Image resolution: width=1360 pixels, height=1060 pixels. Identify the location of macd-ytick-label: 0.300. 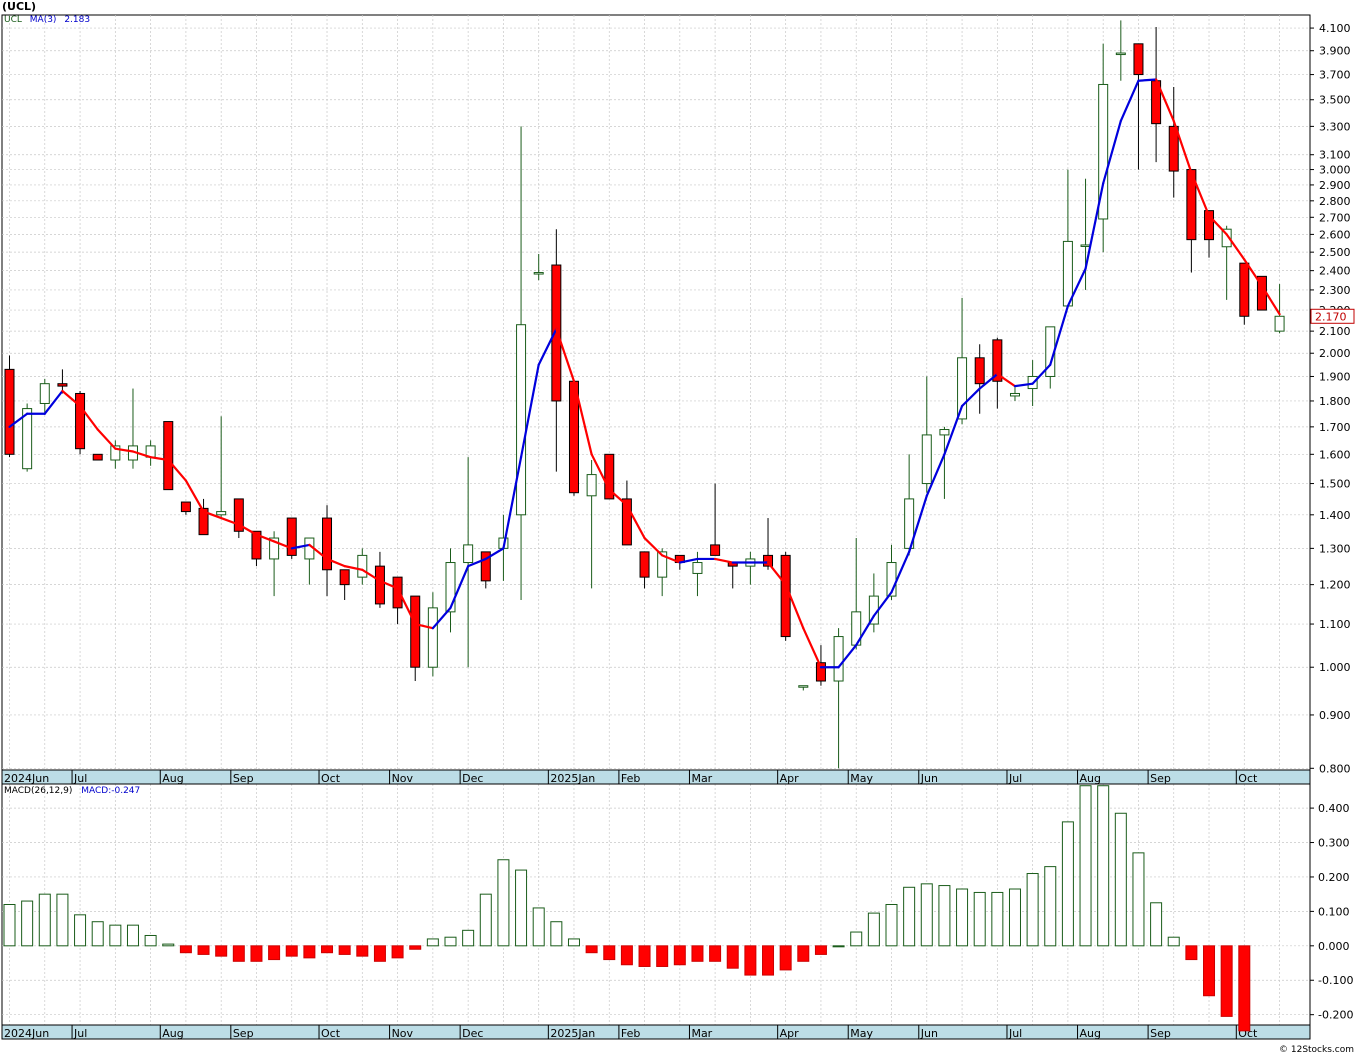
(1334, 843).